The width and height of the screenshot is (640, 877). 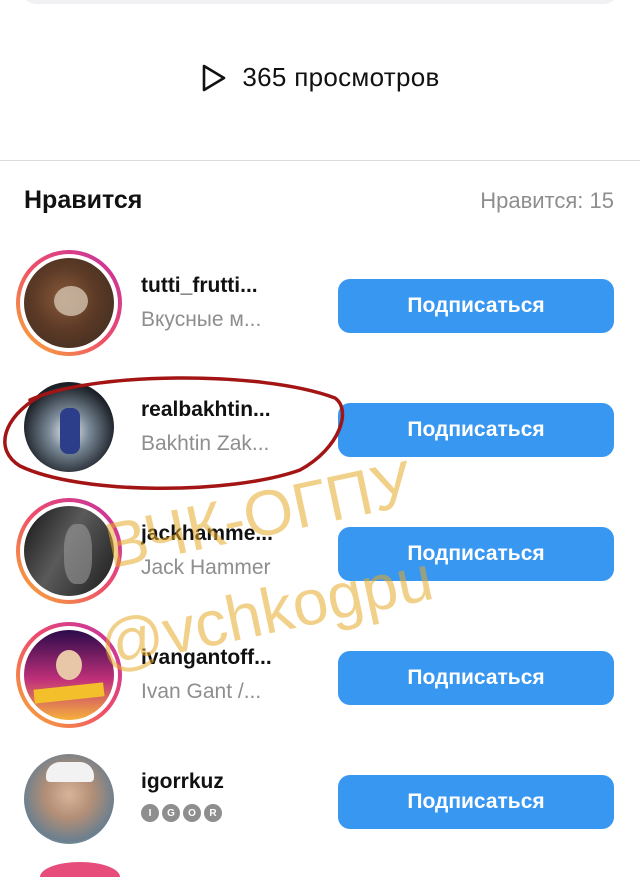 What do you see at coordinates (319, 200) in the screenshot?
I see `likes-header: Нравится Нравится: 15` at bounding box center [319, 200].